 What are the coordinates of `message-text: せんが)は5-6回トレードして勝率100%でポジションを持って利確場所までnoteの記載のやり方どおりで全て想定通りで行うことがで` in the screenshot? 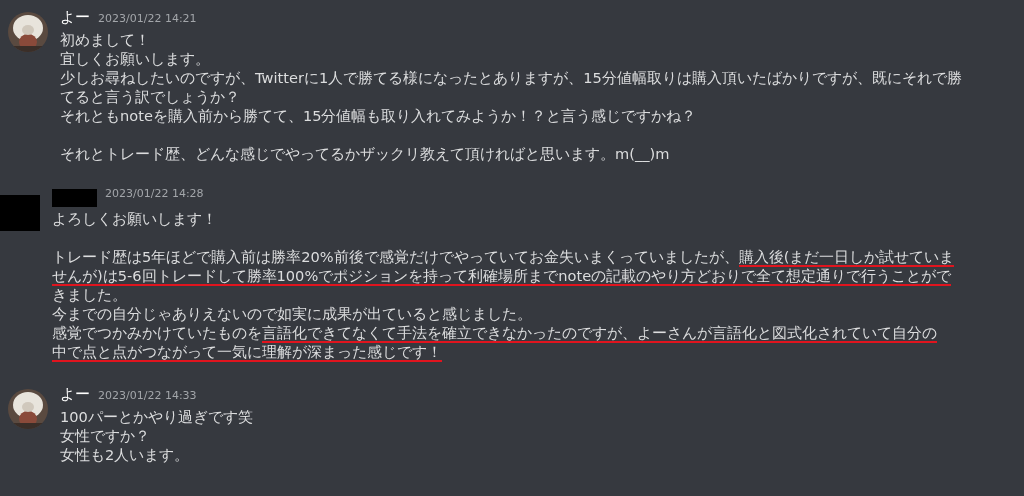 It's located at (502, 275).